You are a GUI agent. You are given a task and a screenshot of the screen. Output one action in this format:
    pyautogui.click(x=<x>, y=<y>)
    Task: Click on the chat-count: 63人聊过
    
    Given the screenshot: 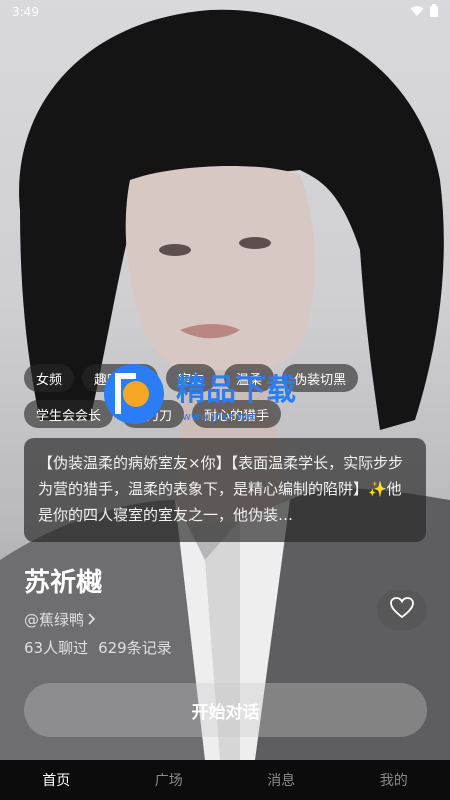 What is the action you would take?
    pyautogui.click(x=56, y=648)
    